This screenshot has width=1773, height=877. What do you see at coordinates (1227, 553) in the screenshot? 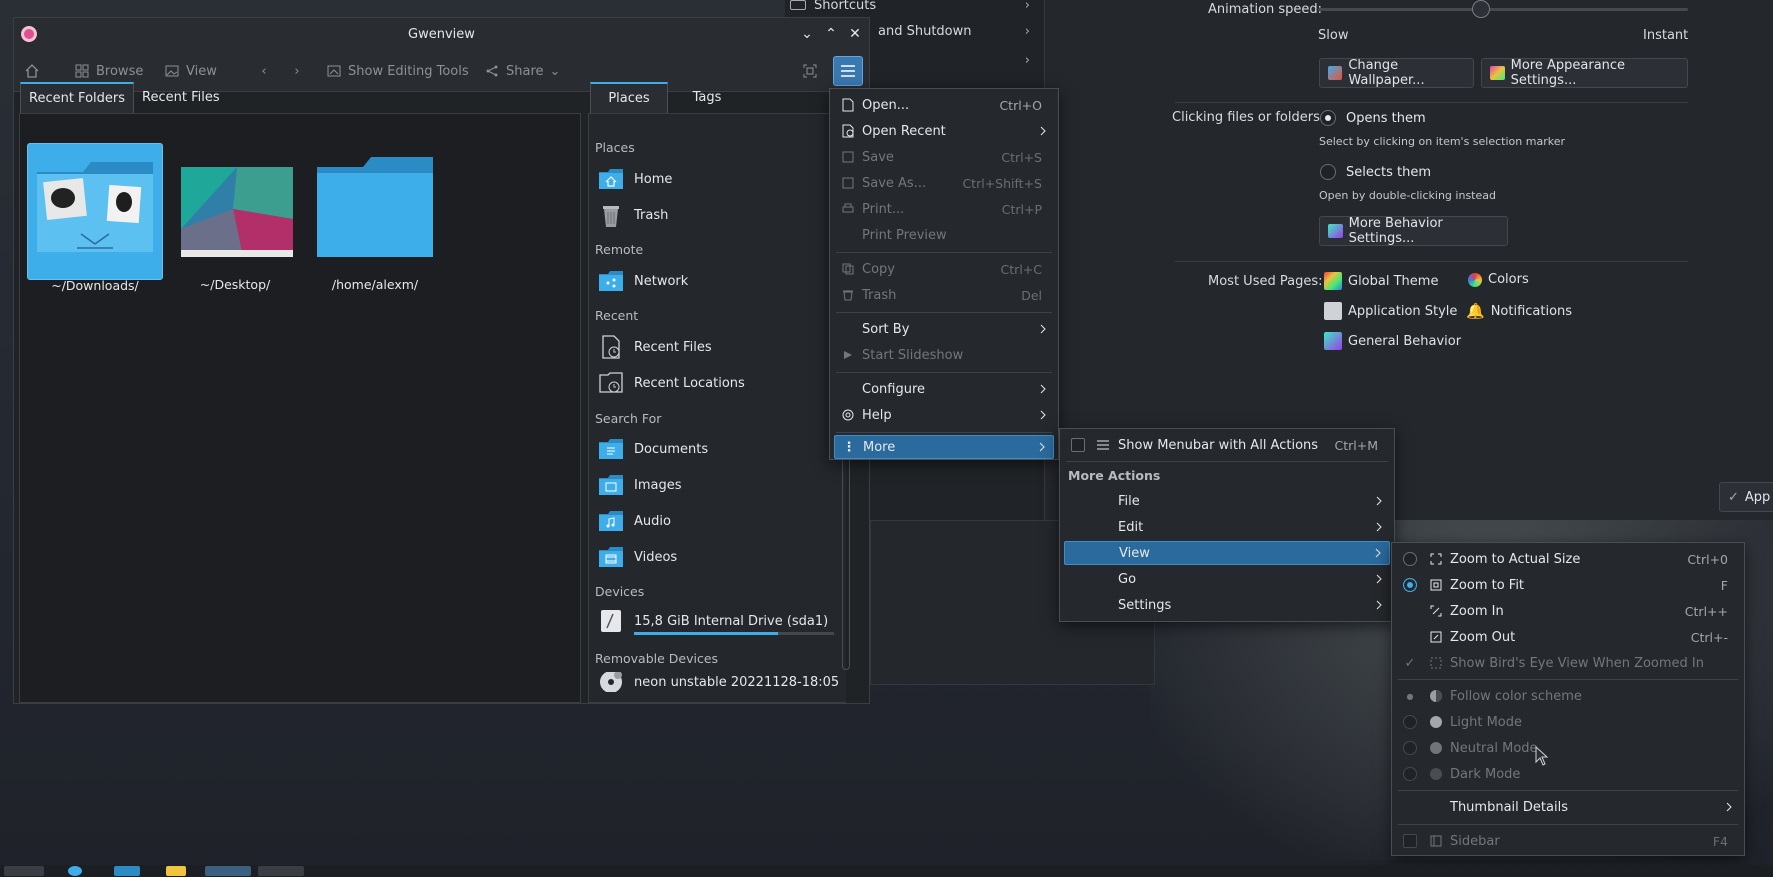
I see `menu-item-view: View` at bounding box center [1227, 553].